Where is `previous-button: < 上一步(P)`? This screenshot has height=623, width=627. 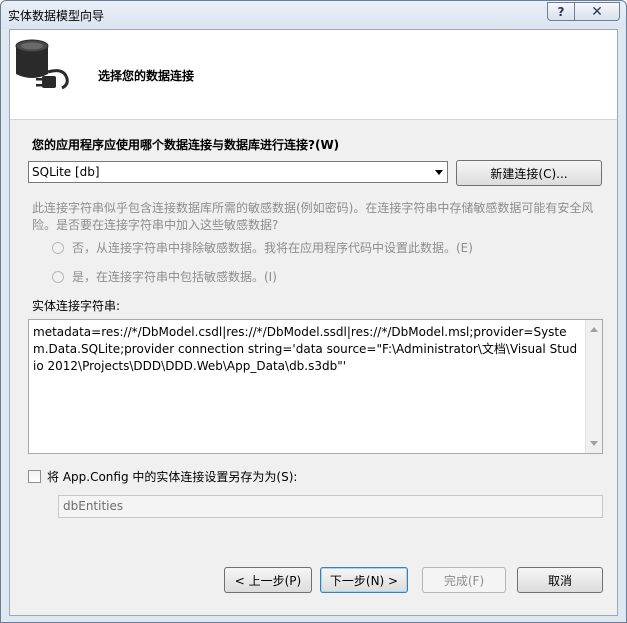 previous-button: < 上一步(P) is located at coordinates (268, 580).